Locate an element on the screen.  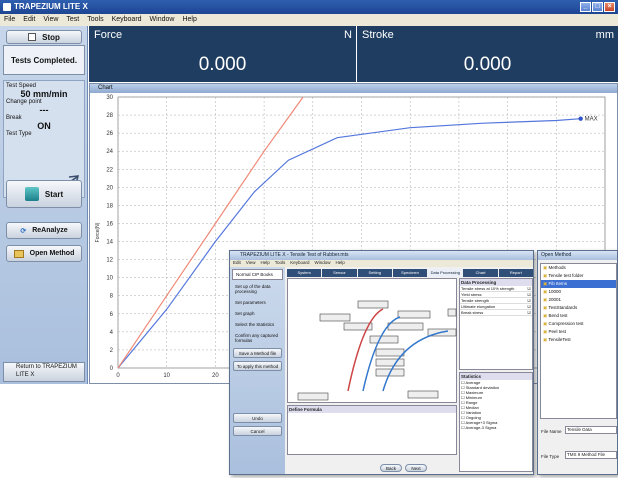
processing-row-label: Yield stress is located at coordinates (471, 294).